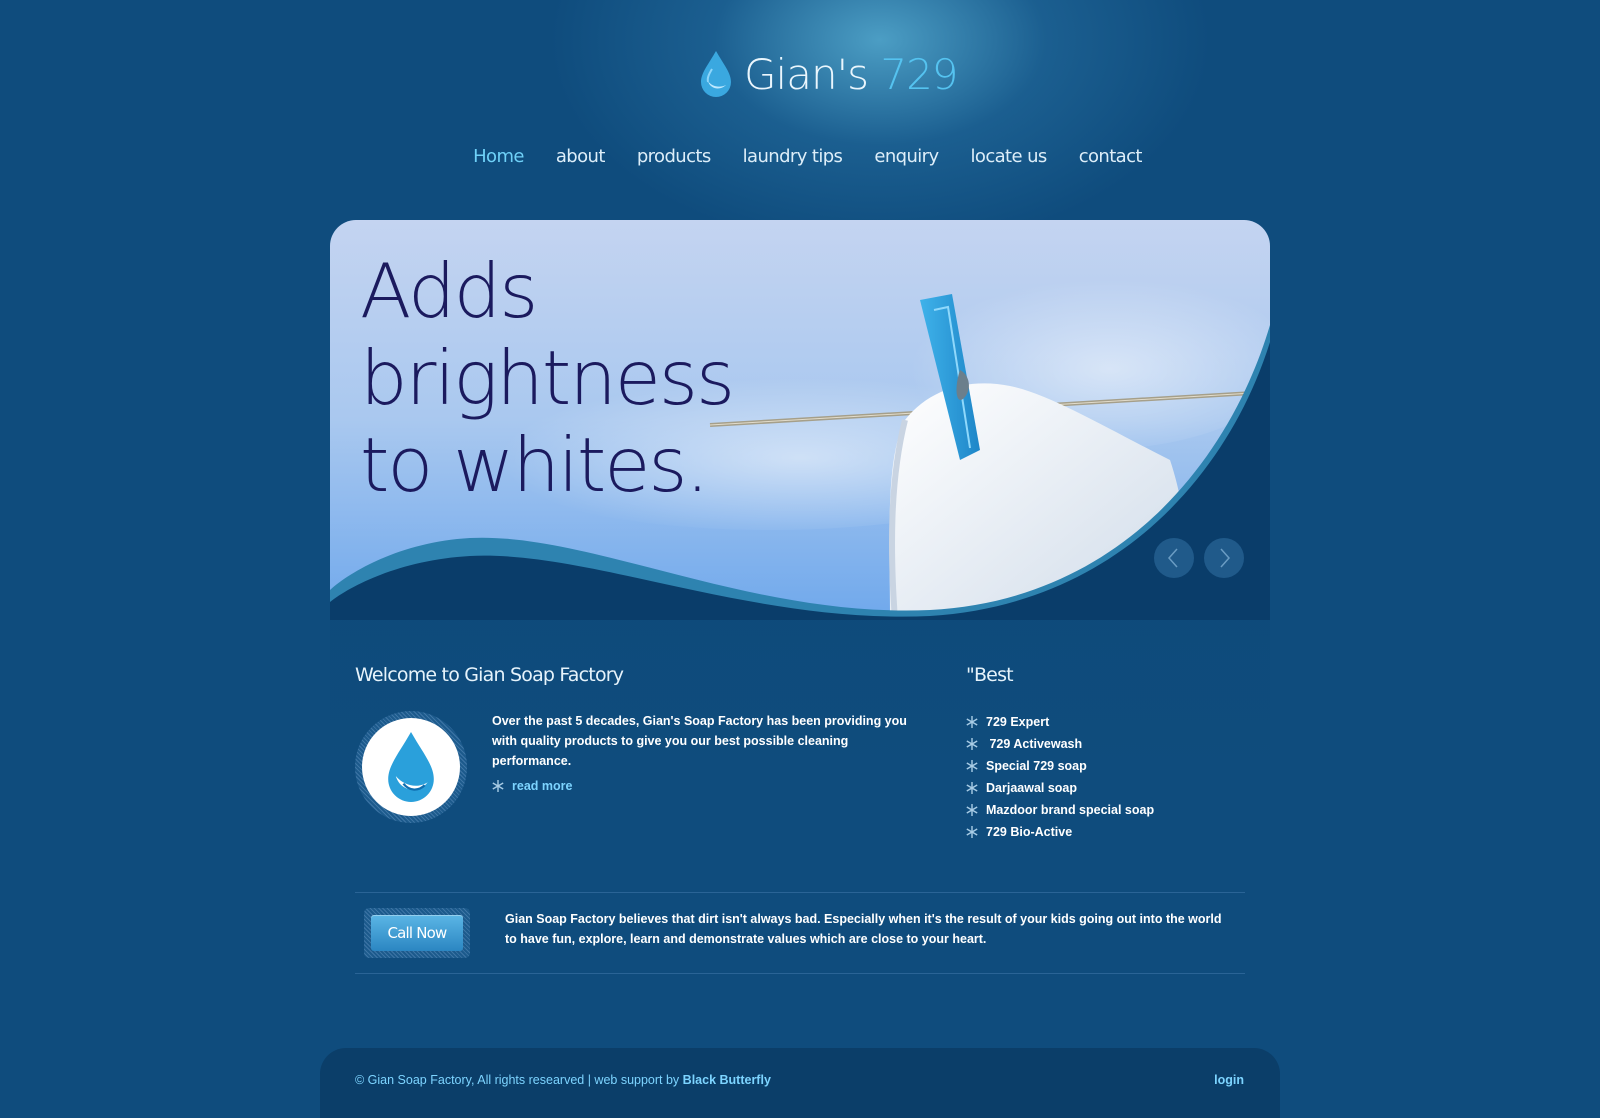  What do you see at coordinates (547, 378) in the screenshot?
I see `hero-headline-line: brightness` at bounding box center [547, 378].